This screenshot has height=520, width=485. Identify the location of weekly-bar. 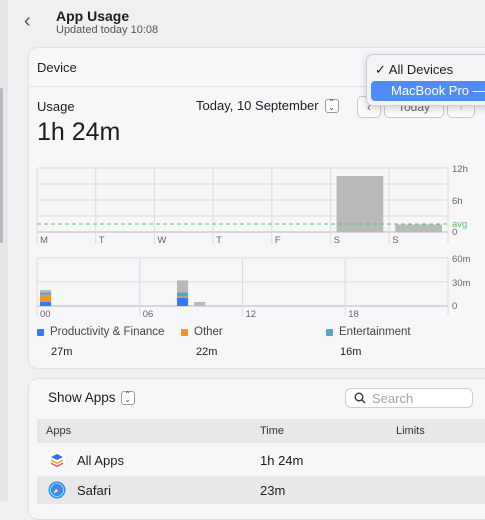
(418, 228).